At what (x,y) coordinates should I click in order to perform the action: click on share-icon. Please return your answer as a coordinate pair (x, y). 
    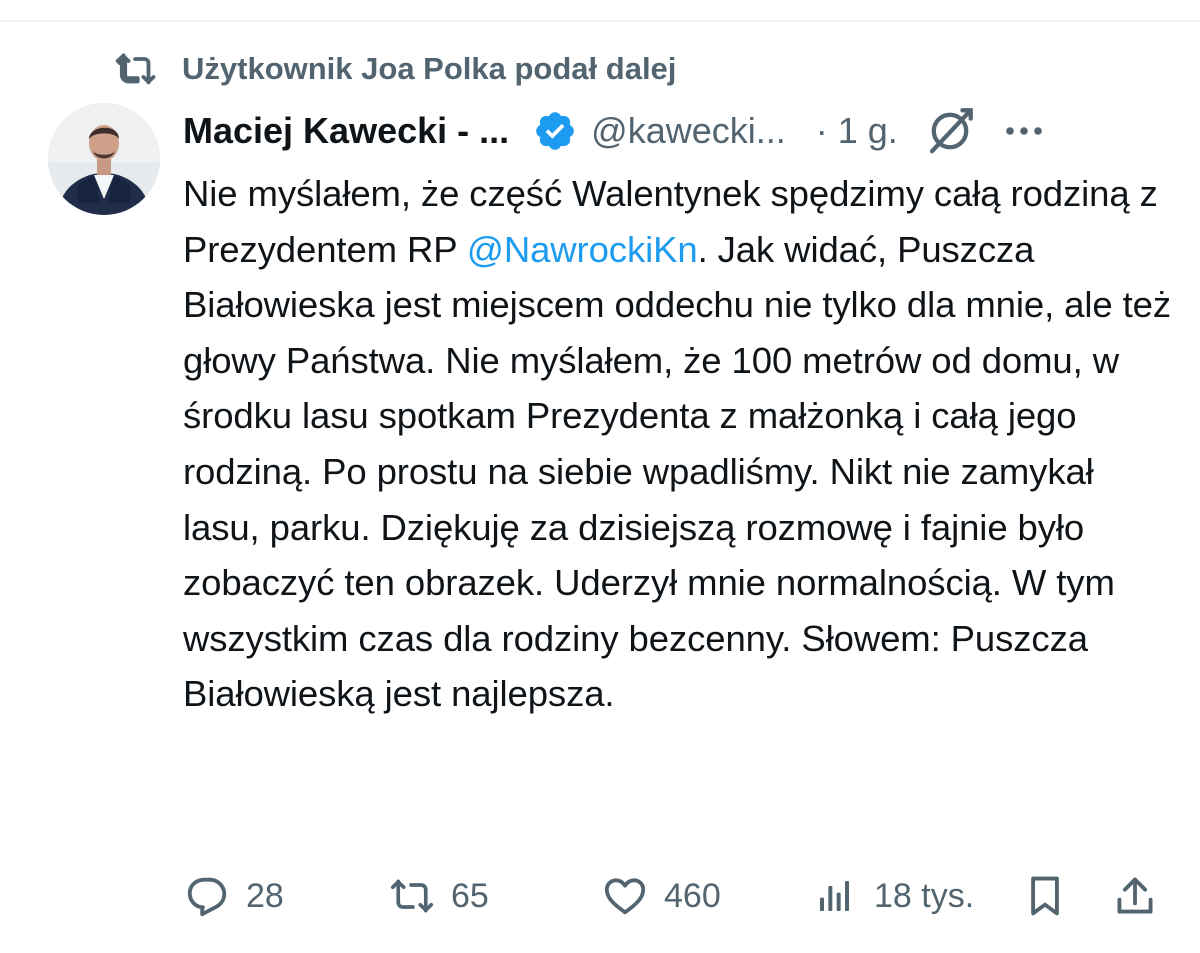
    Looking at the image, I should click on (1135, 896).